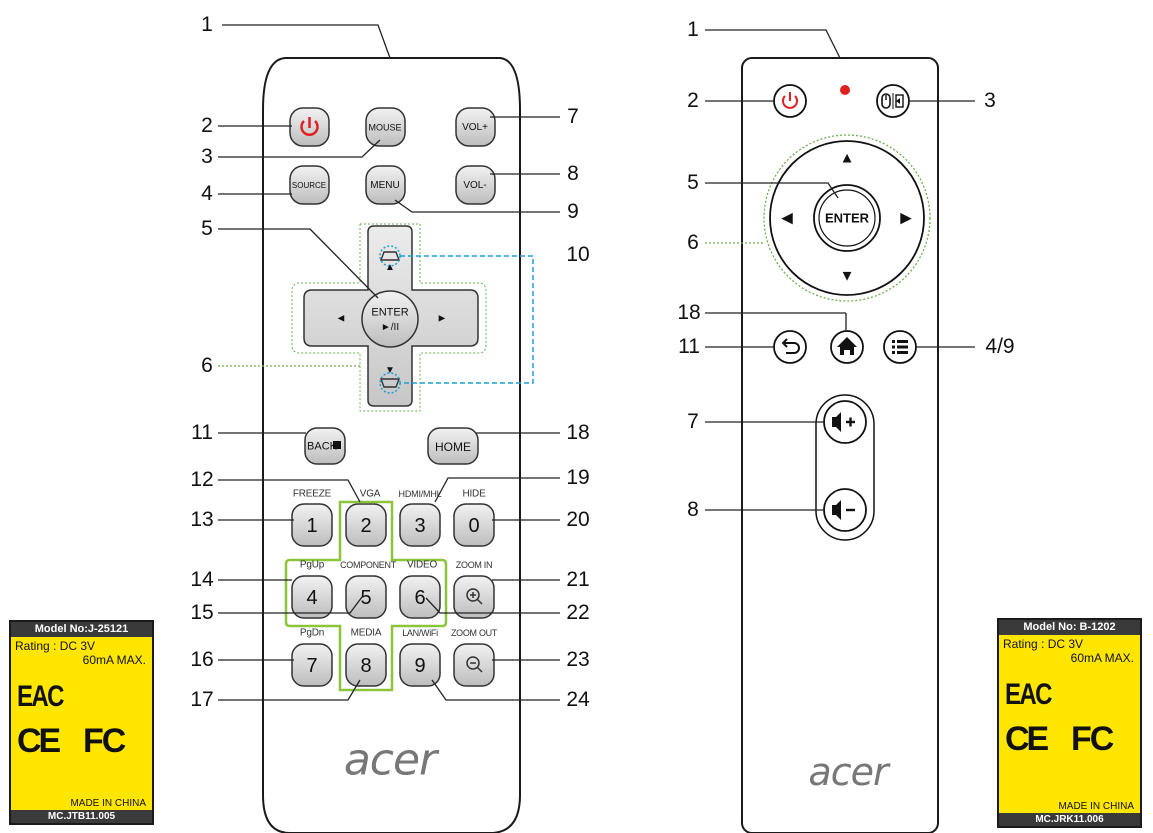  Describe the element at coordinates (689, 312) in the screenshot. I see `right-callout-18: 18` at that location.